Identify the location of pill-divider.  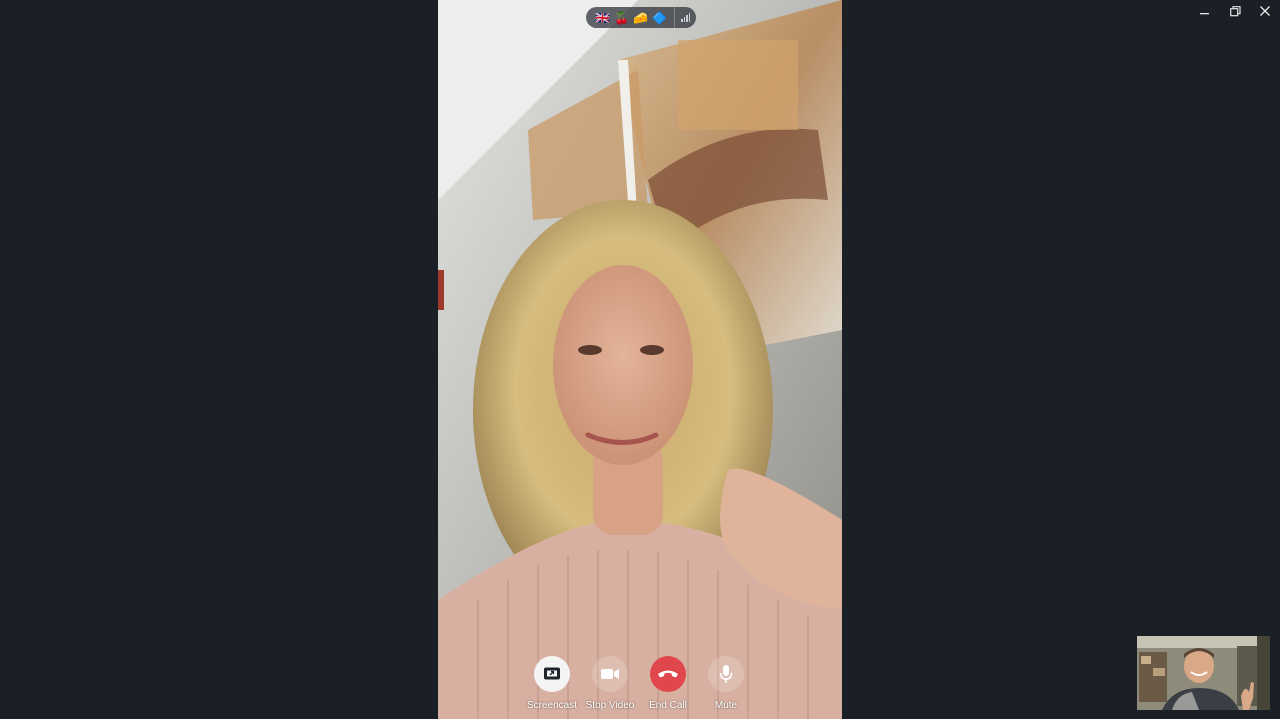
(674, 17).